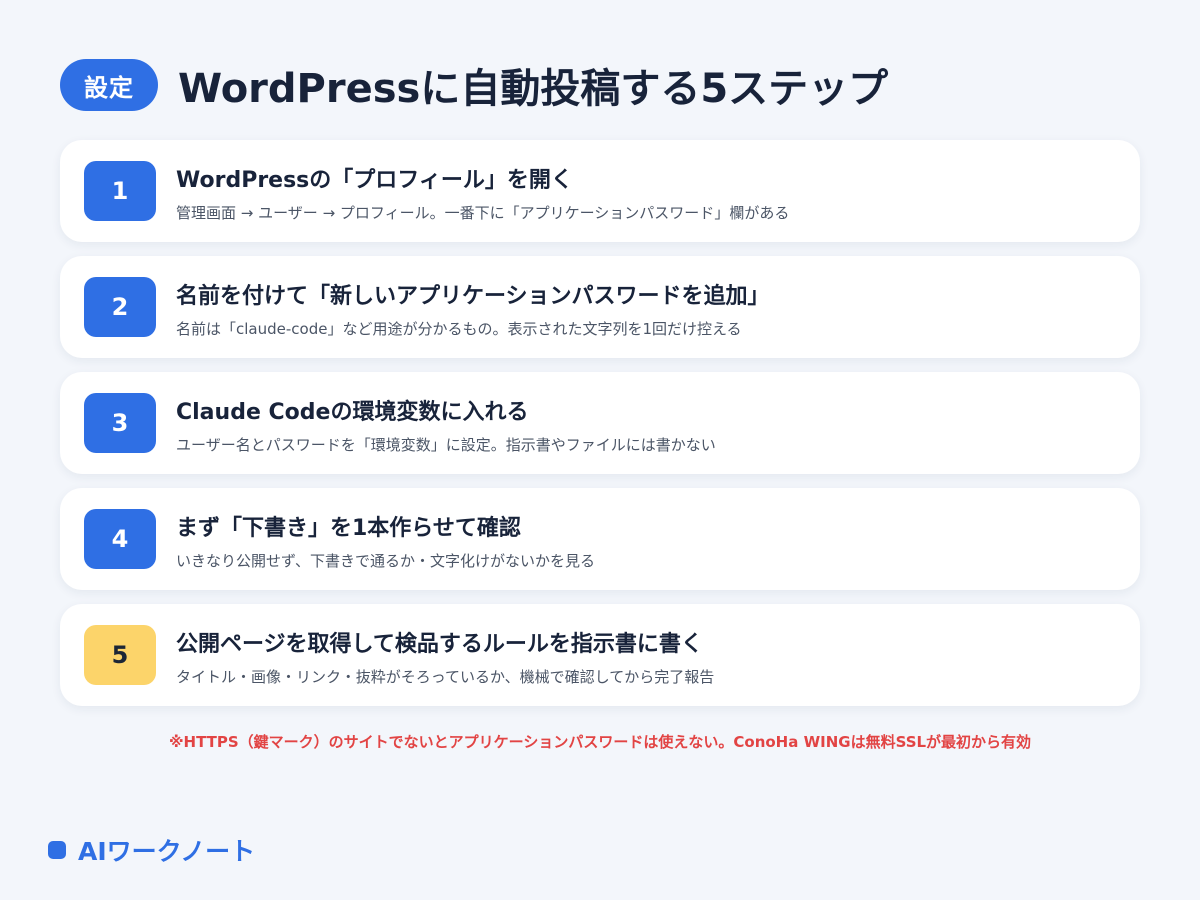  I want to click on step-number-badge: 5, so click(120, 655).